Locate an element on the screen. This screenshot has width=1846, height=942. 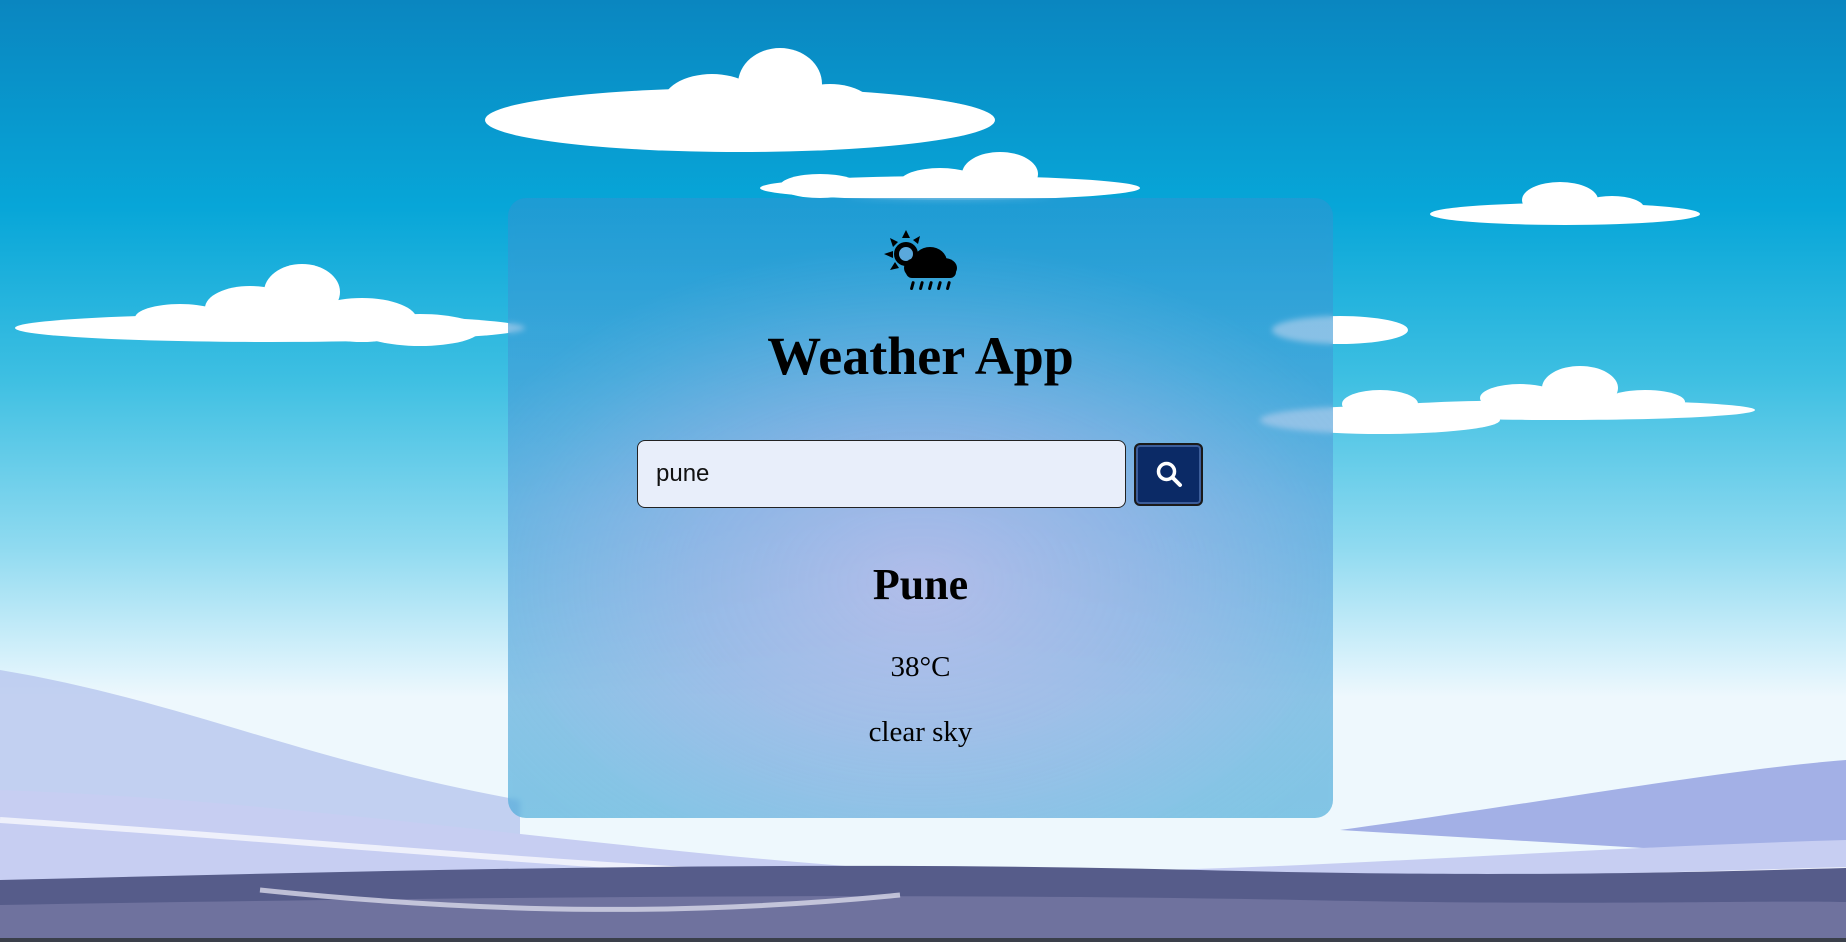
bottom-edge-bar is located at coordinates (923, 940).